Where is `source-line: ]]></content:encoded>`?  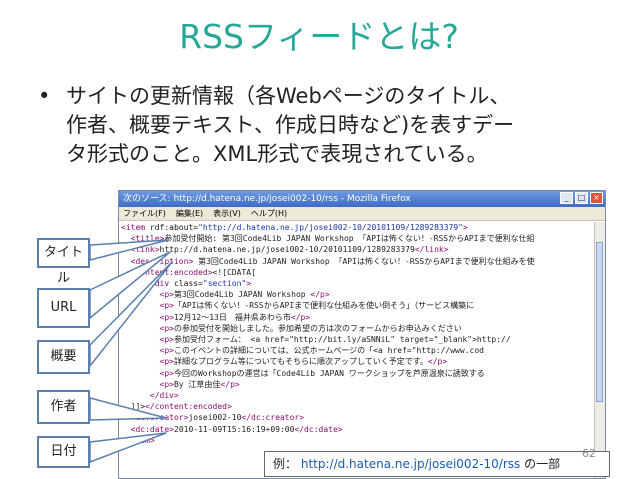
source-line: ]]></content:encoded> is located at coordinates (358, 406).